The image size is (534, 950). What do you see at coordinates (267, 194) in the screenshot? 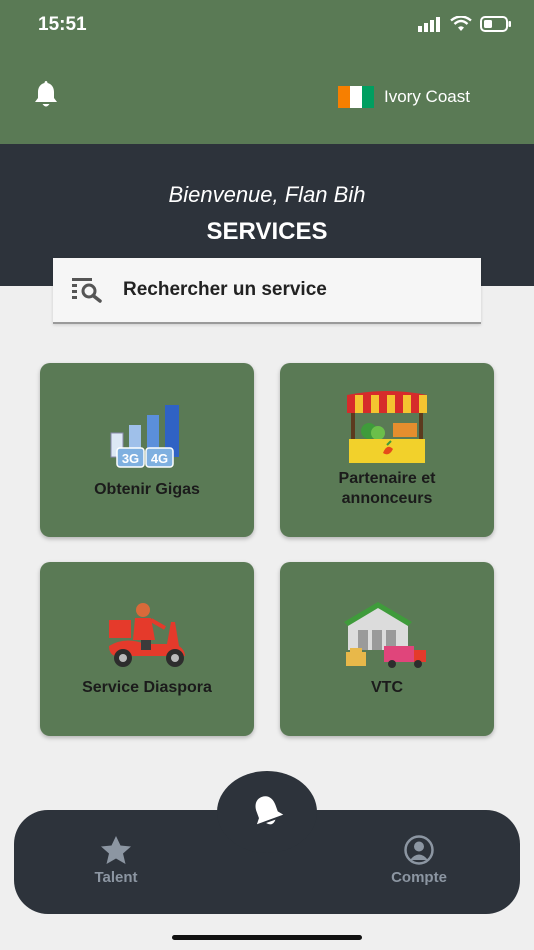
I see `welcome-text: Bienvenue, Flan Bih` at bounding box center [267, 194].